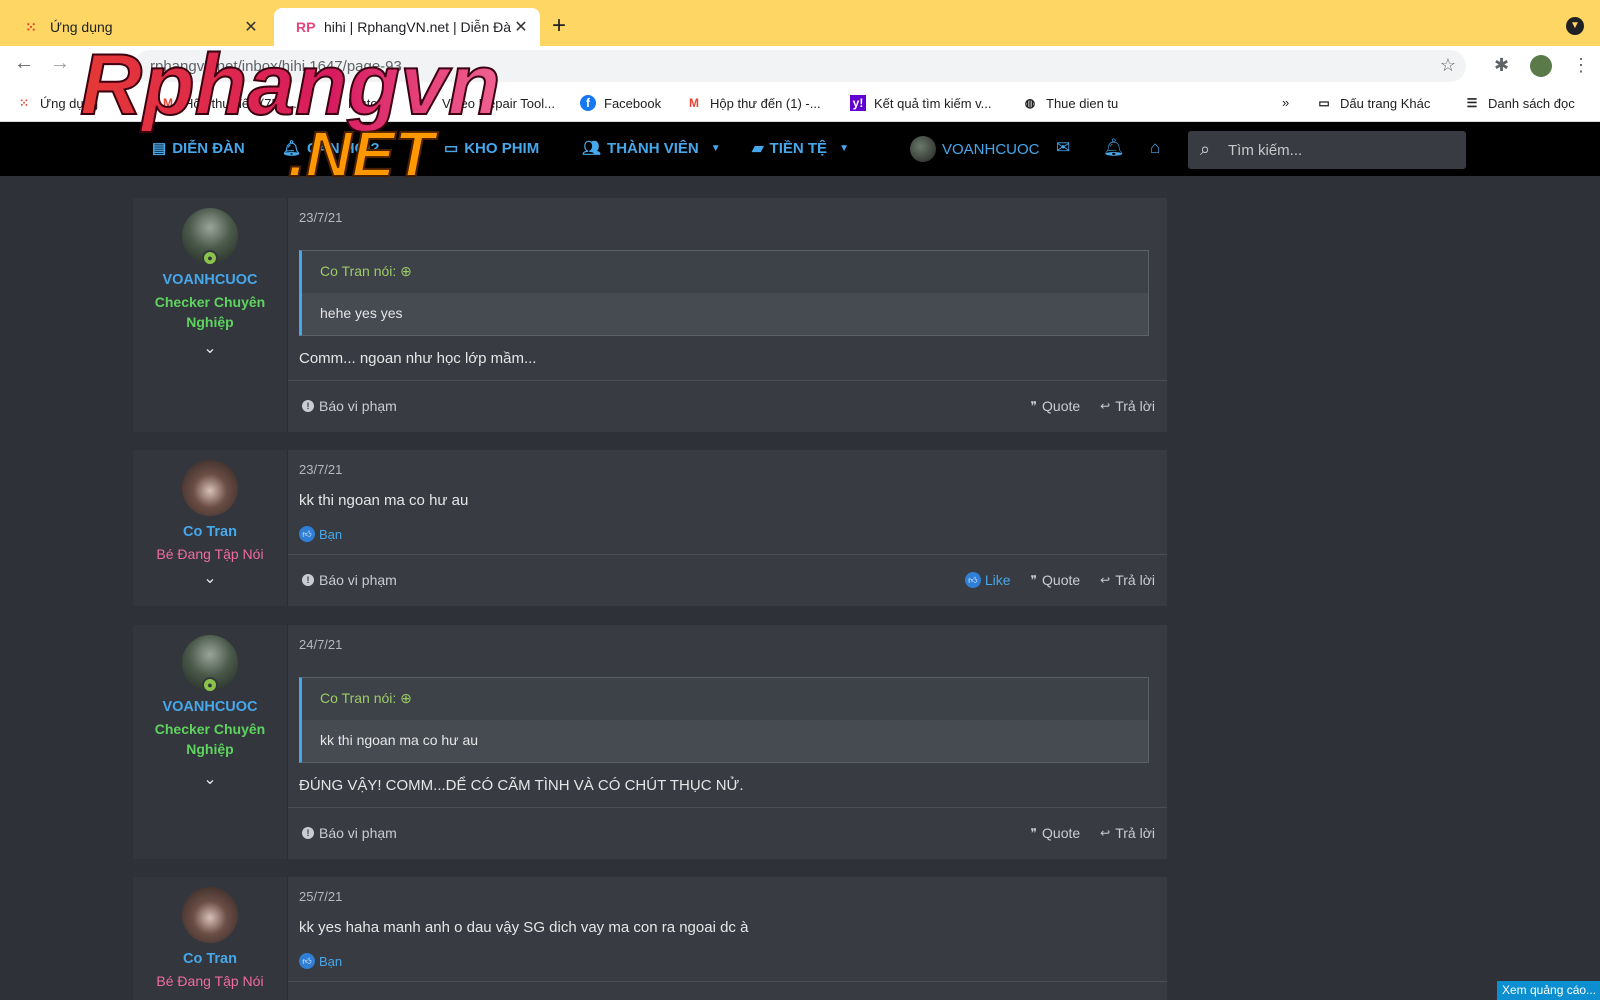  I want to click on search-box: ⌕, so click(1327, 150).